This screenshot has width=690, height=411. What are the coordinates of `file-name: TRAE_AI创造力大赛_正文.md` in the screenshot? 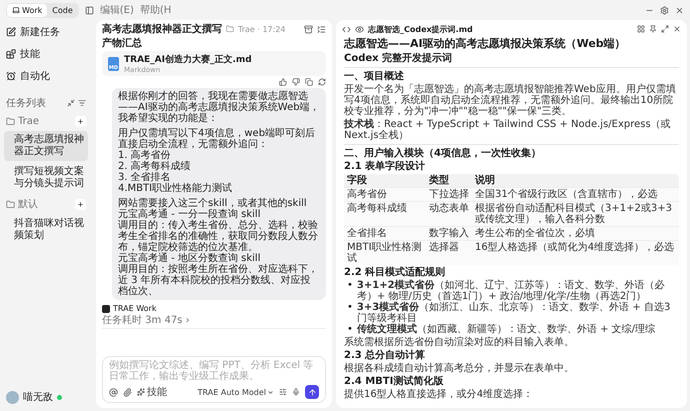 It's located at (188, 59).